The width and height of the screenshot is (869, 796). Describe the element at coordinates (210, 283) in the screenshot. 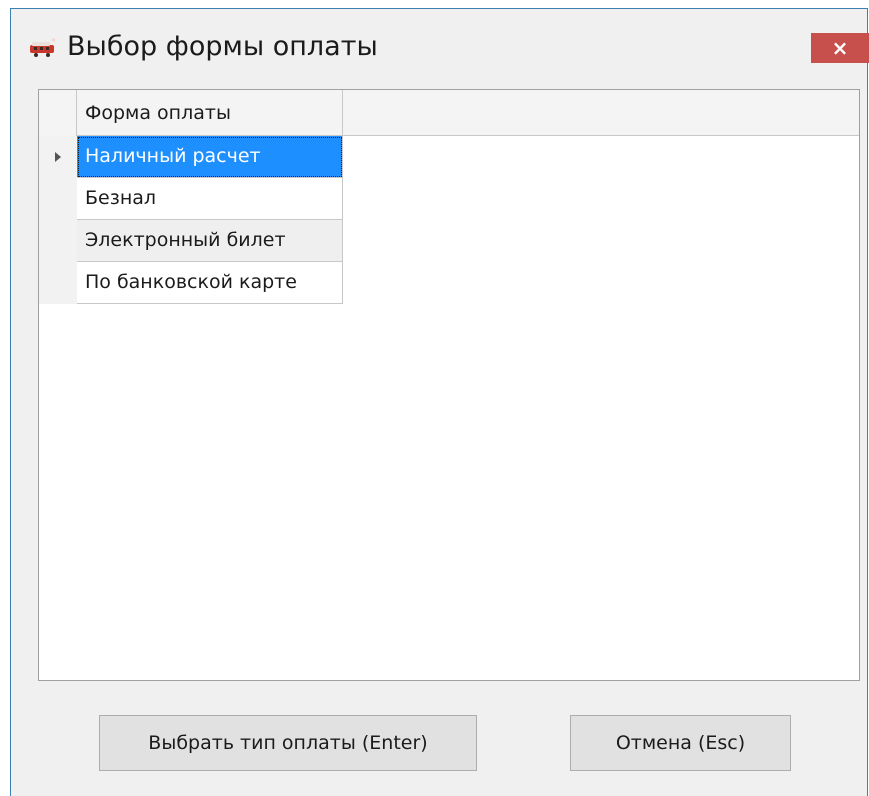

I see `table-row: По банковской карте` at that location.